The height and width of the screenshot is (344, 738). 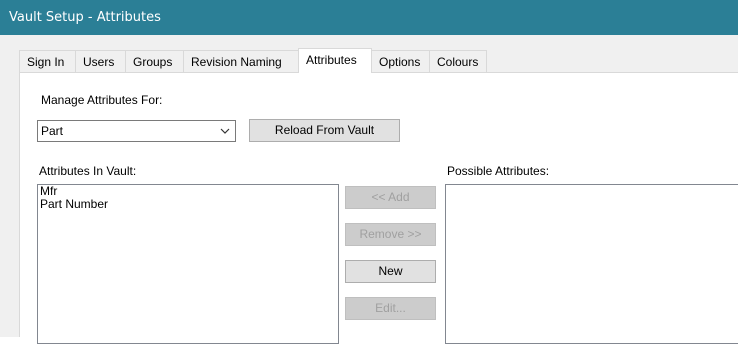 What do you see at coordinates (369, 17) in the screenshot?
I see `window-titlebar: Vault Setup - Attributes` at bounding box center [369, 17].